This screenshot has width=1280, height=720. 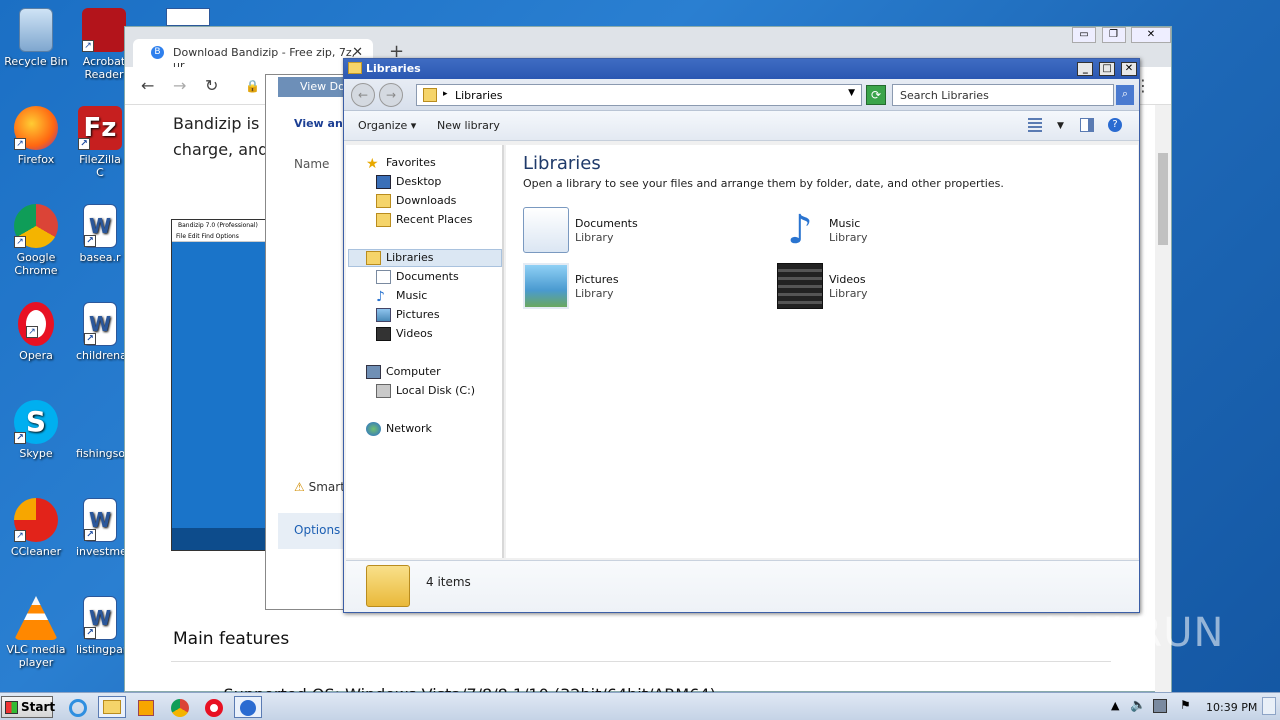 I want to click on nav-item-local-disk: Local Disk (C:), so click(x=425, y=391).